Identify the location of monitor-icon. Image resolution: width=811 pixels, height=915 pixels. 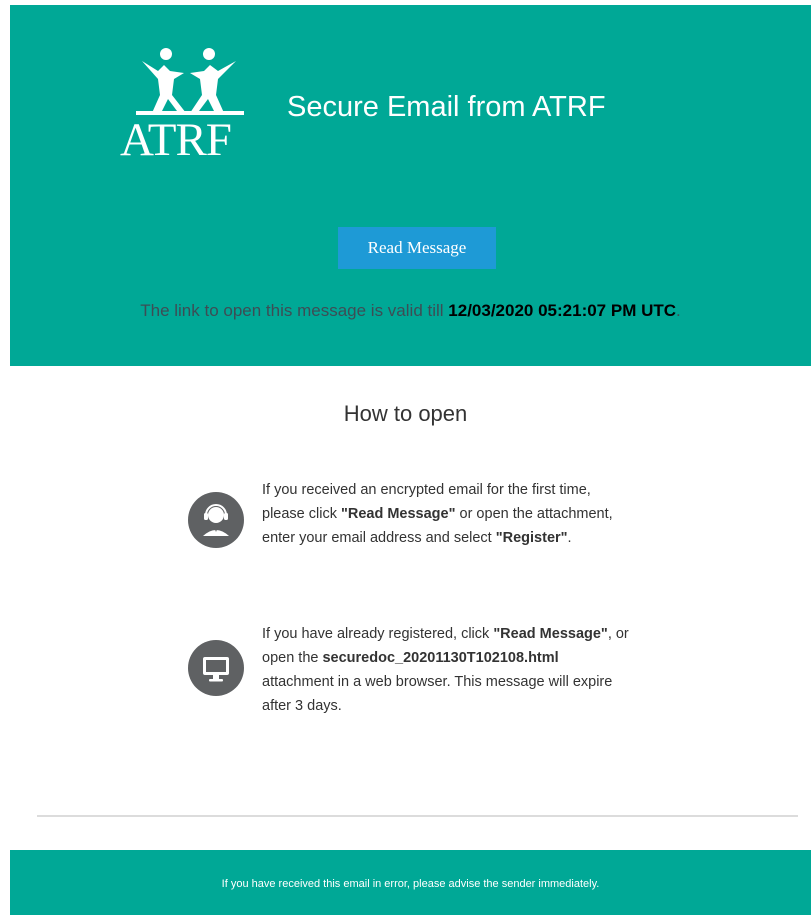
(216, 668).